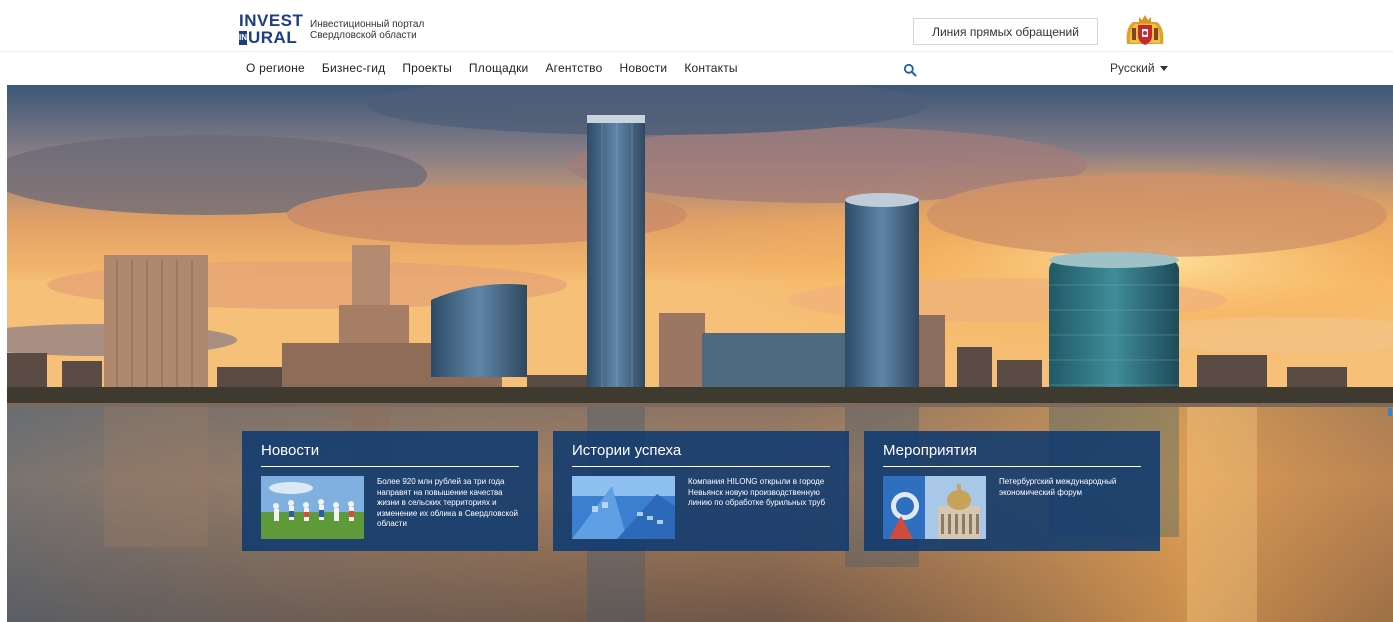  I want to click on nav-item-contacts: Контакты, so click(710, 68).